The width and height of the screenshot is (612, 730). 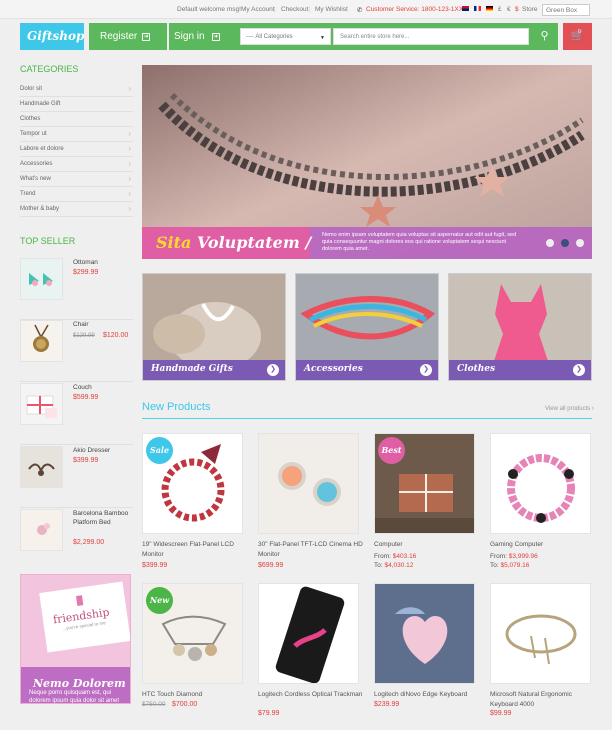 What do you see at coordinates (76, 89) in the screenshot?
I see `category-item: Dolor sit ›` at bounding box center [76, 89].